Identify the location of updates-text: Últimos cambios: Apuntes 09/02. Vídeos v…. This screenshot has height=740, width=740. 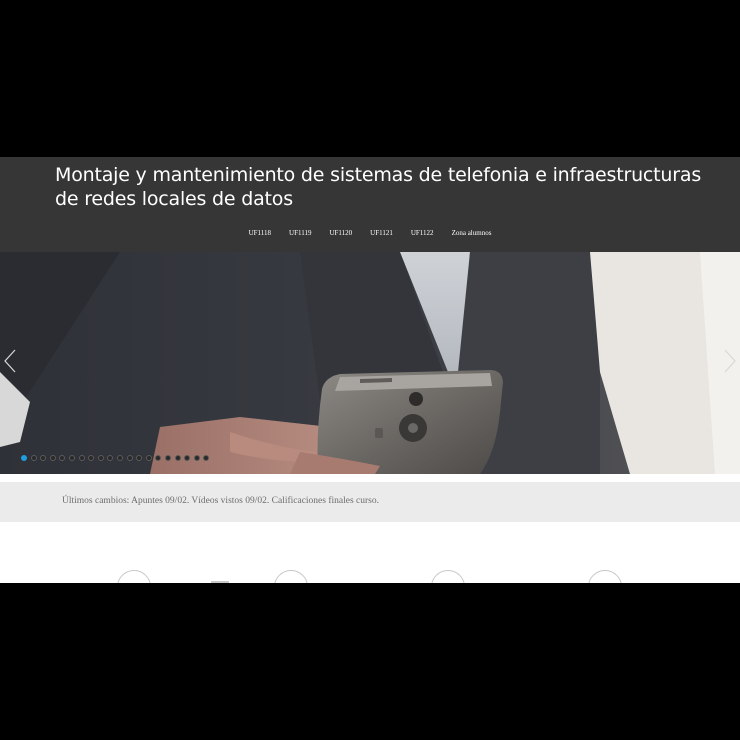
(220, 501).